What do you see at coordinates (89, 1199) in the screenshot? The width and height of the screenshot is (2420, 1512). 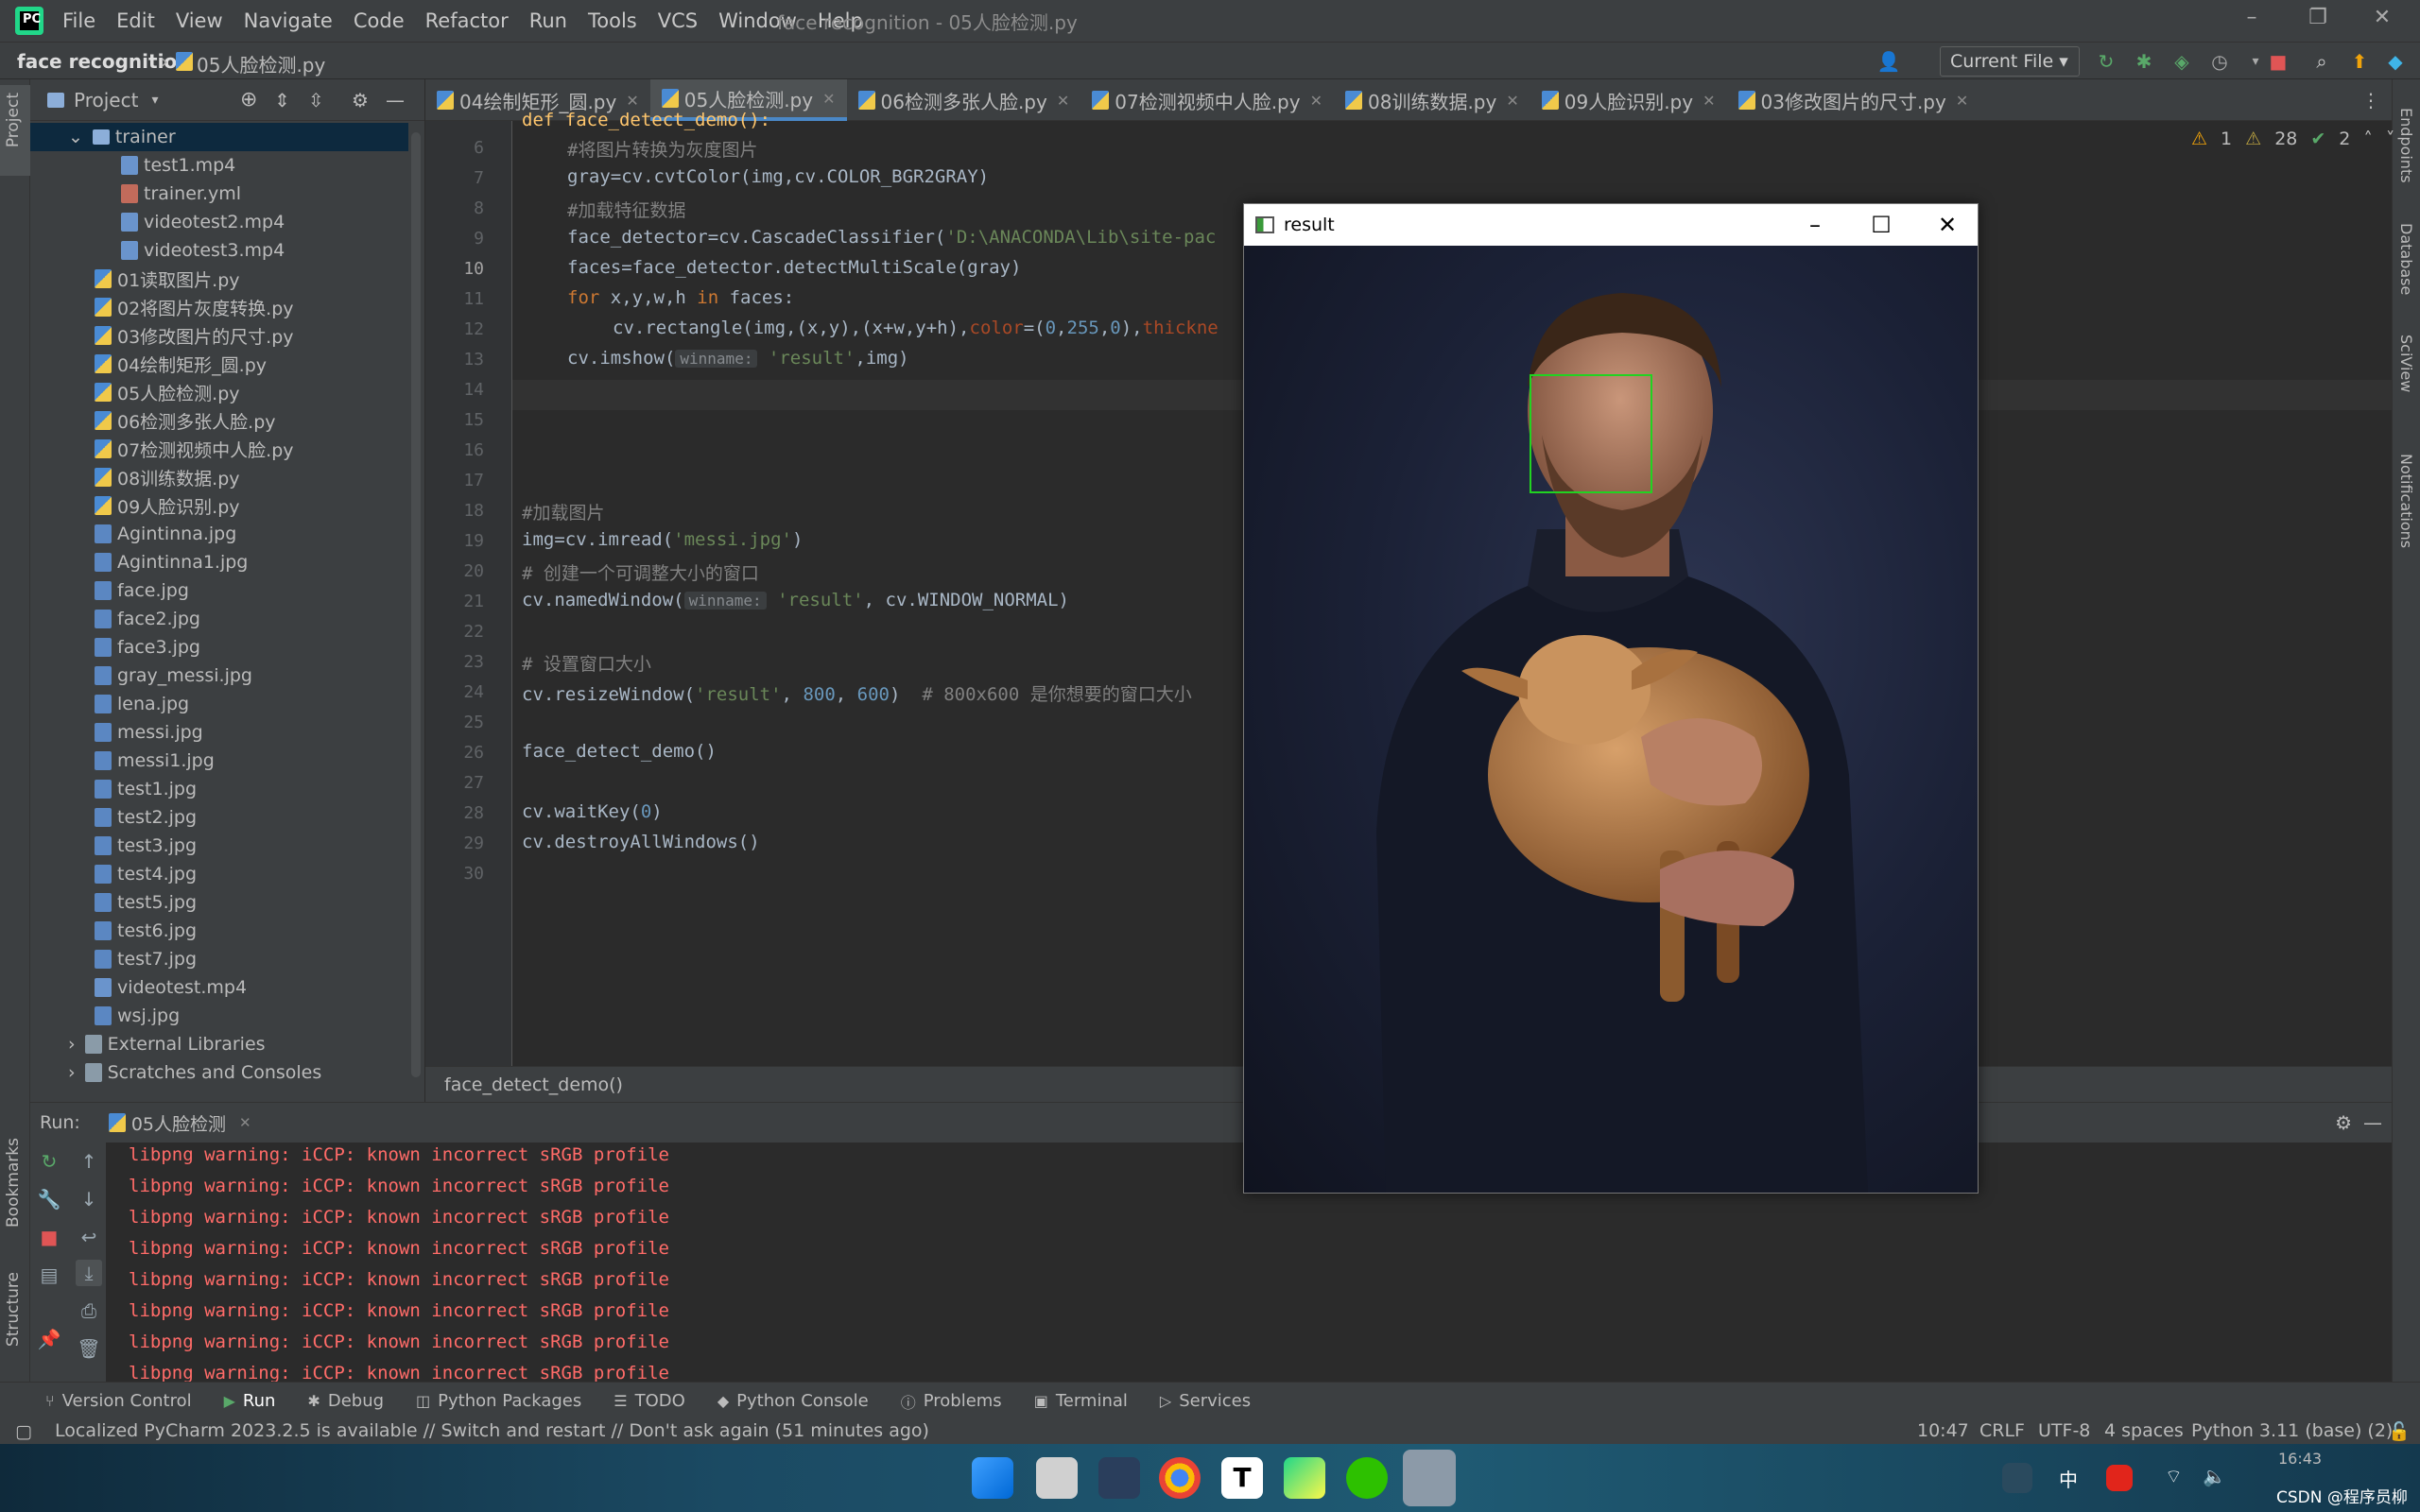 I see `arrow-down-icon: ↓` at bounding box center [89, 1199].